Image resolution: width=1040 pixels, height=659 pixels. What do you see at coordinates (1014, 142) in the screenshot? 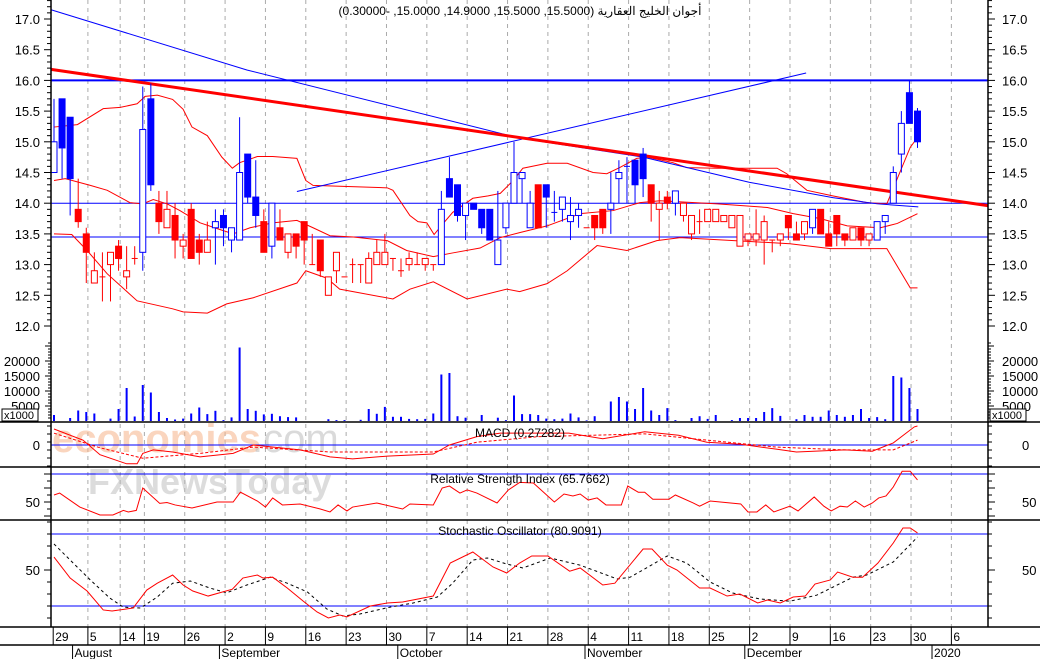
I see `price-tick-label-right: 15.0` at bounding box center [1014, 142].